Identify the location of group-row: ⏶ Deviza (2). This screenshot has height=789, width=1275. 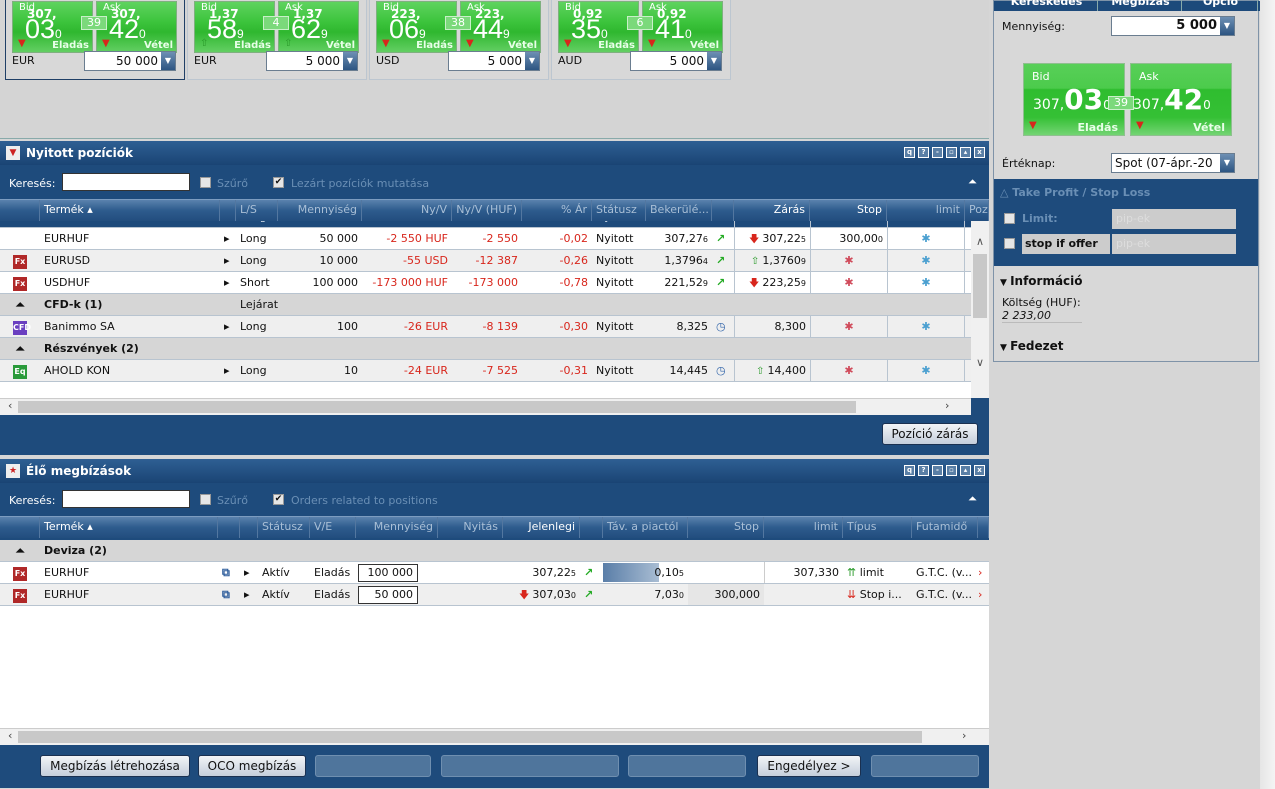
(494, 551).